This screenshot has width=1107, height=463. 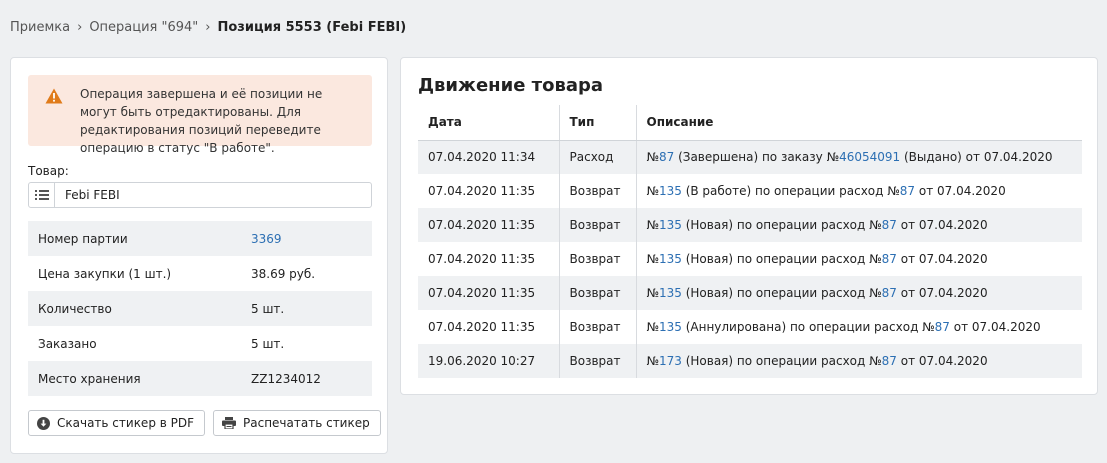 I want to click on product-value: Febi FEBI, so click(x=92, y=195).